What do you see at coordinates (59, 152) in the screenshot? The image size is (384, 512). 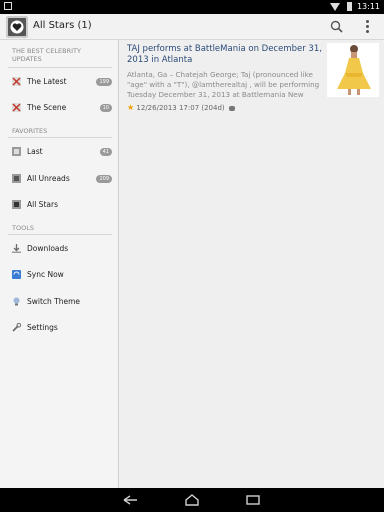 I see `drawer-item-last: Last 41` at bounding box center [59, 152].